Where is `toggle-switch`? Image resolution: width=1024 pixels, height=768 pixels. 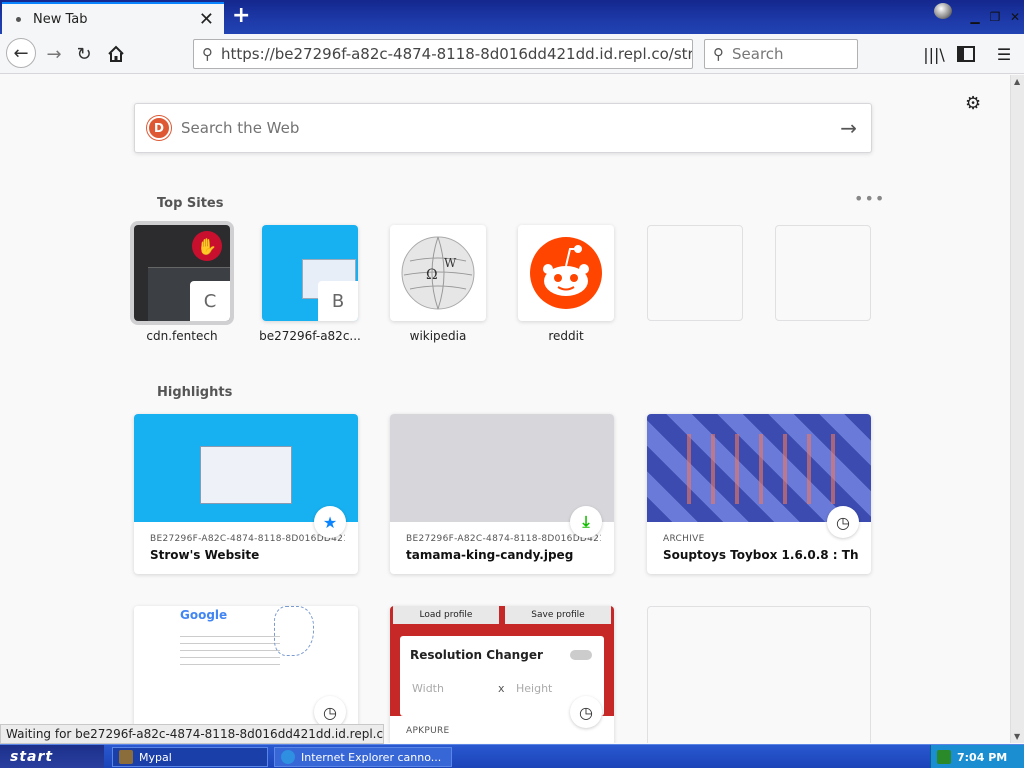
toggle-switch is located at coordinates (581, 655).